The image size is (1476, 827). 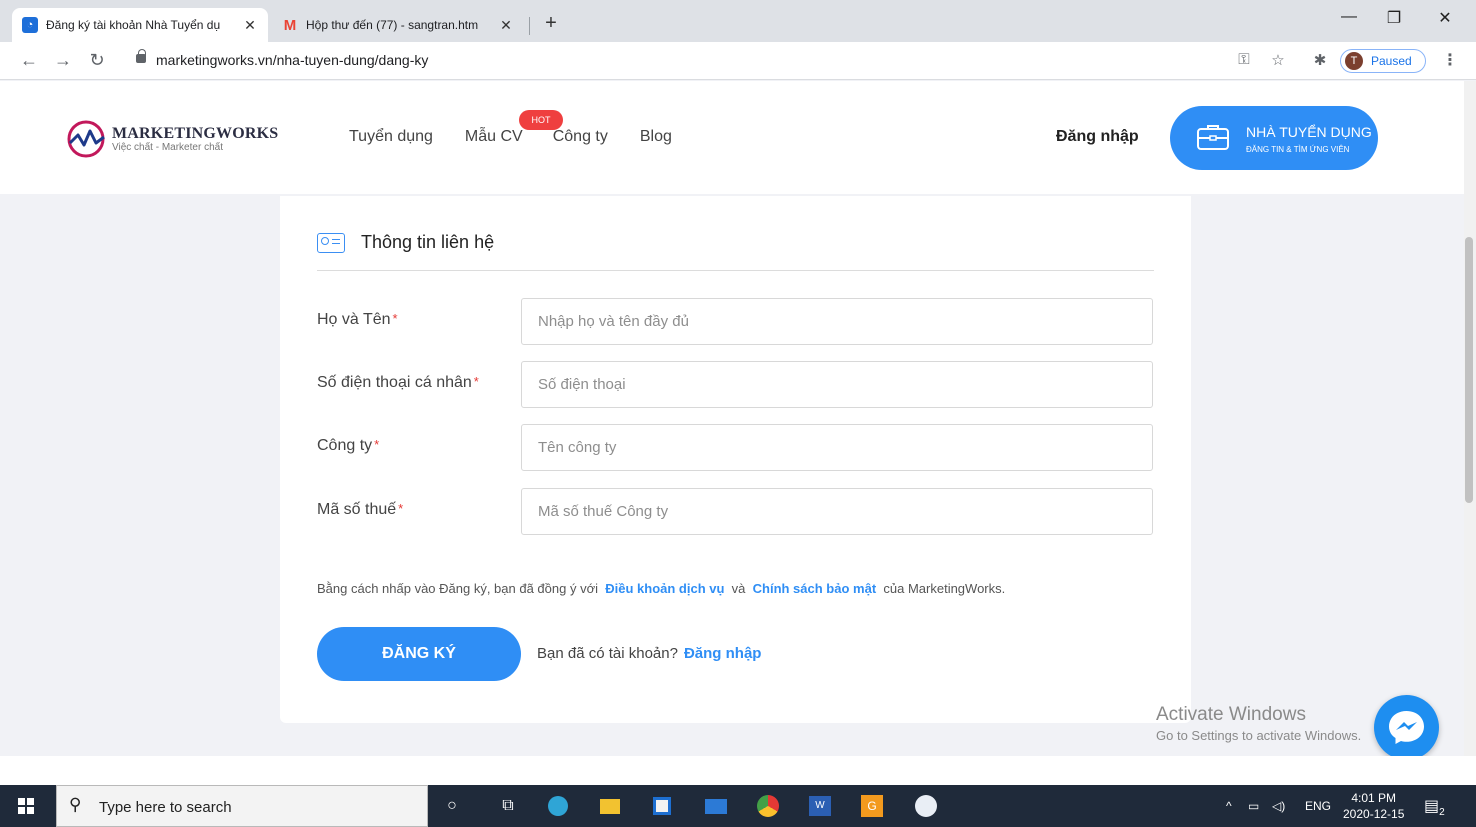 I want to click on tax-code-field, so click(x=837, y=511).